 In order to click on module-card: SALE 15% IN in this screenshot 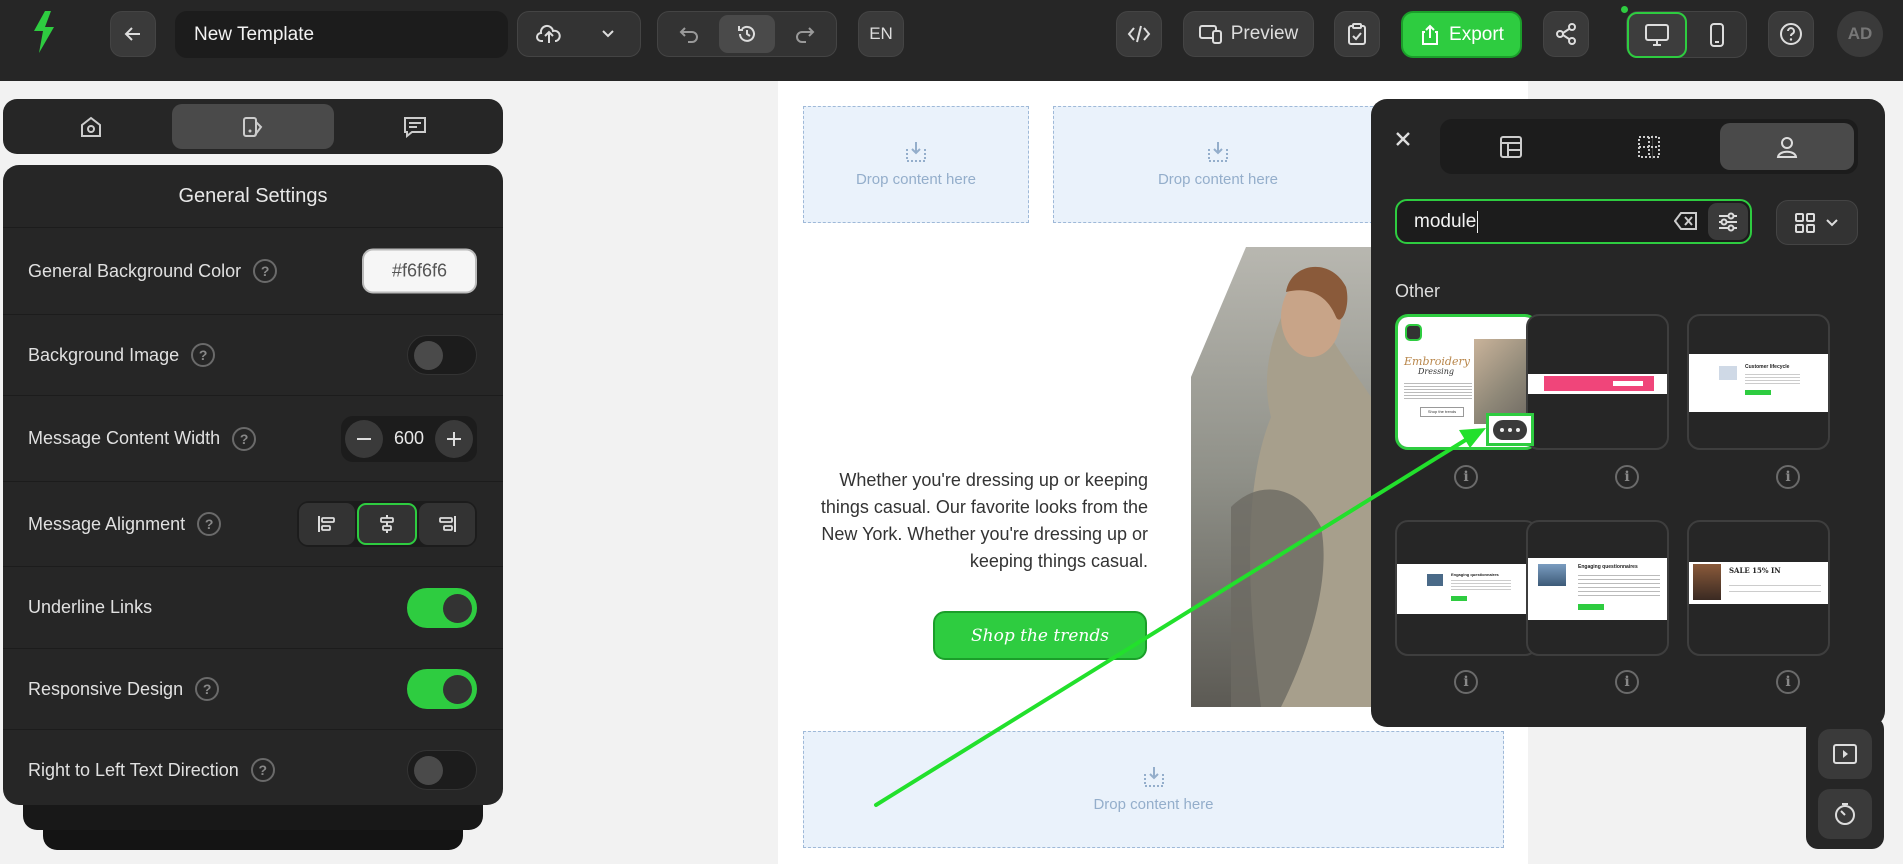, I will do `click(1758, 588)`.